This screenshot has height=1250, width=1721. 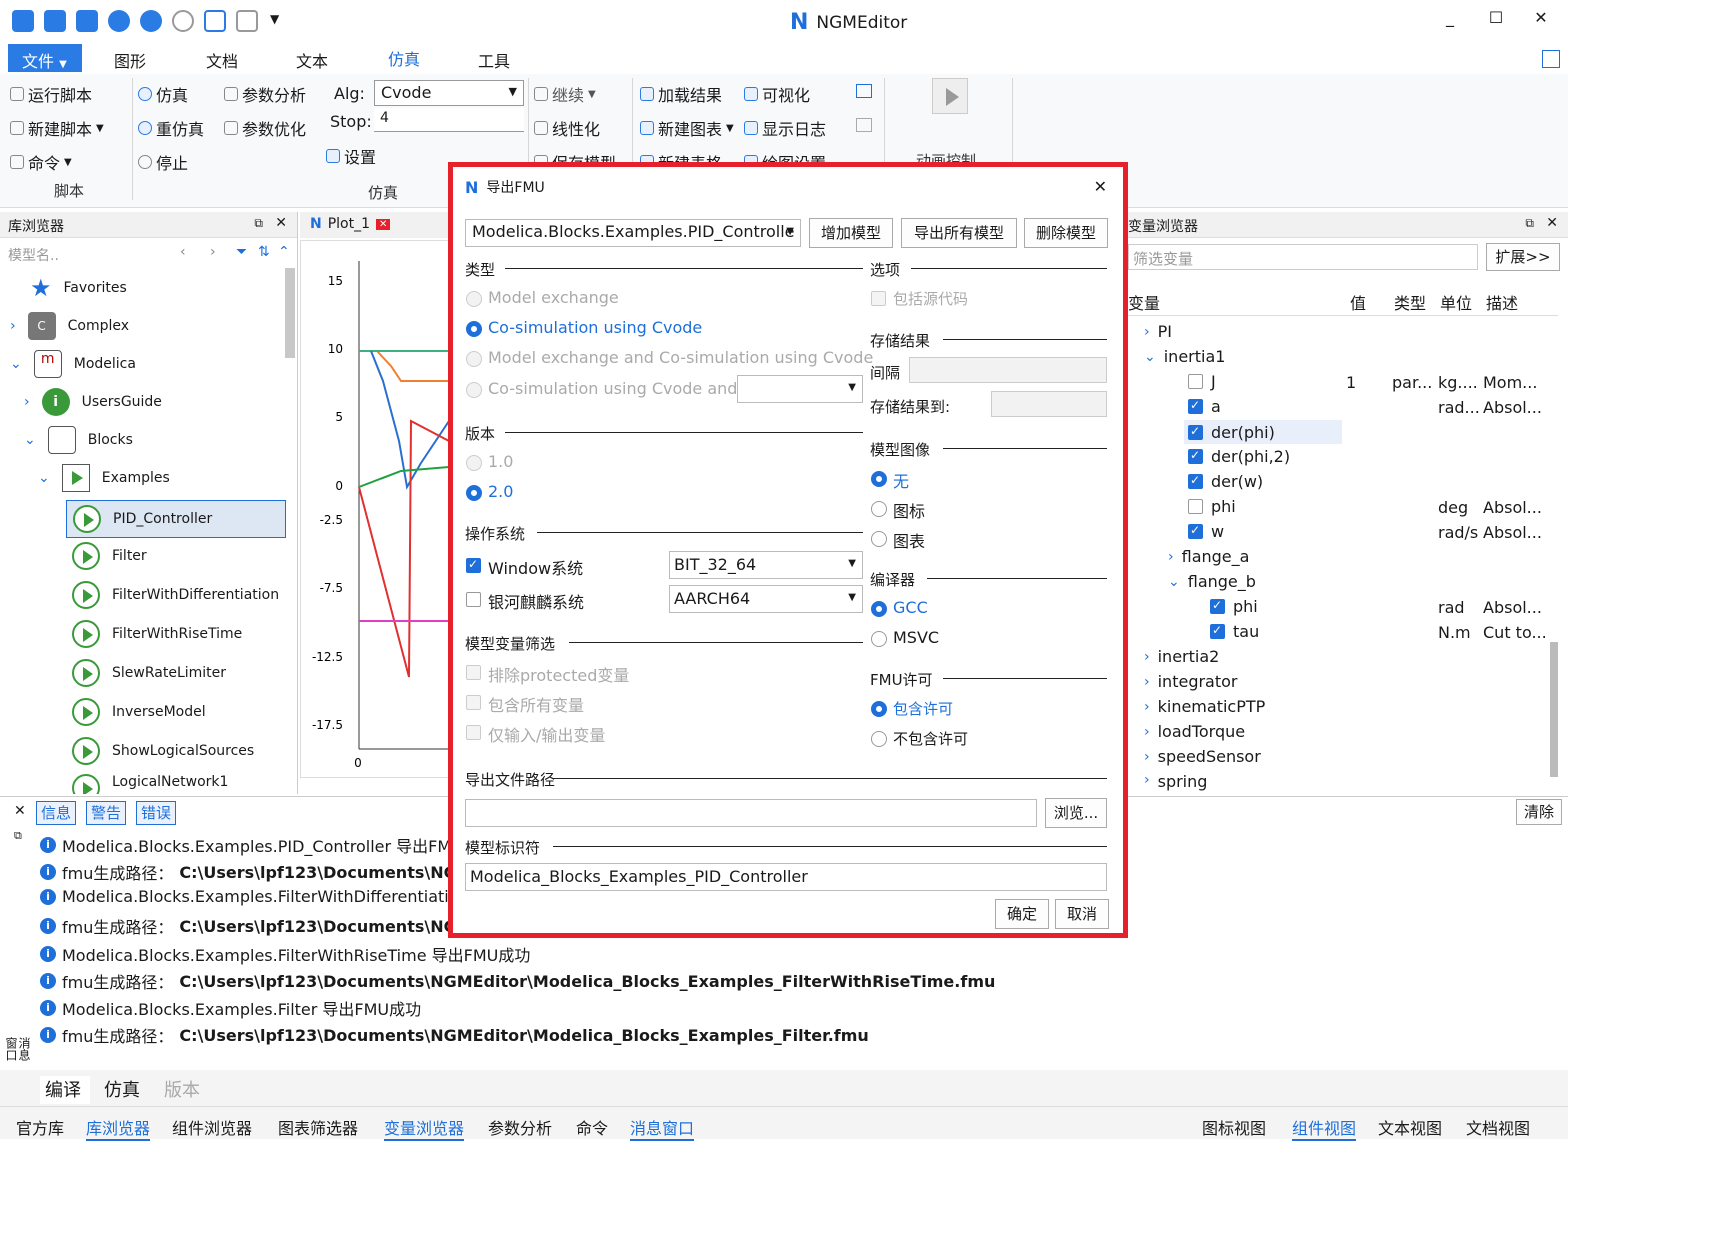 I want to click on status-icon-view: 图标视图, so click(x=1234, y=1127).